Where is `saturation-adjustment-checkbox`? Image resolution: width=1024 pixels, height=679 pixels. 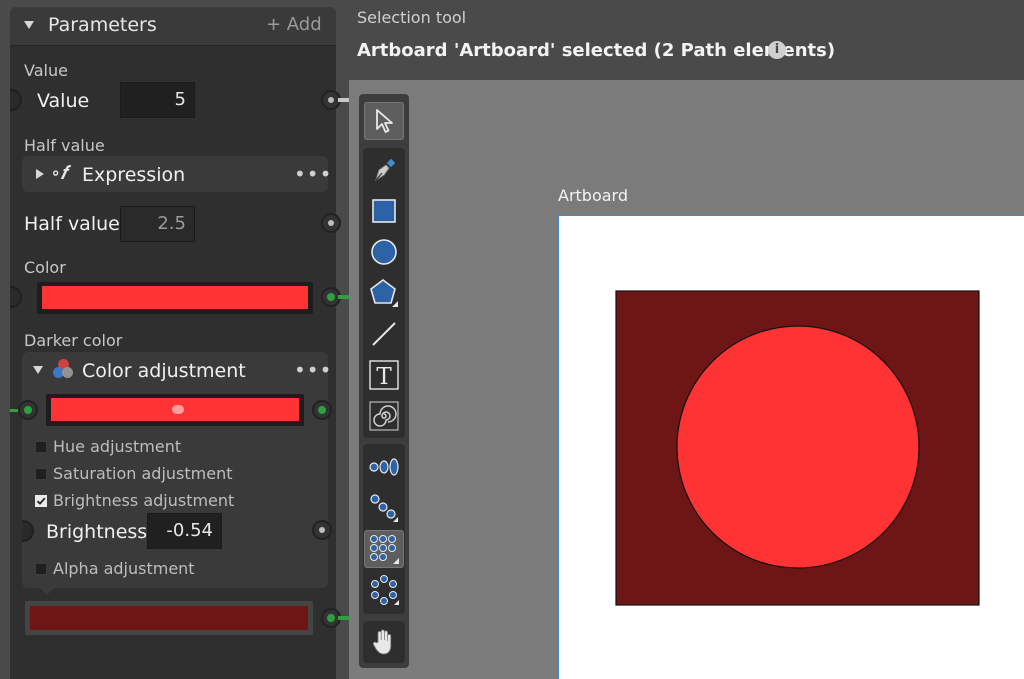 saturation-adjustment-checkbox is located at coordinates (41, 474).